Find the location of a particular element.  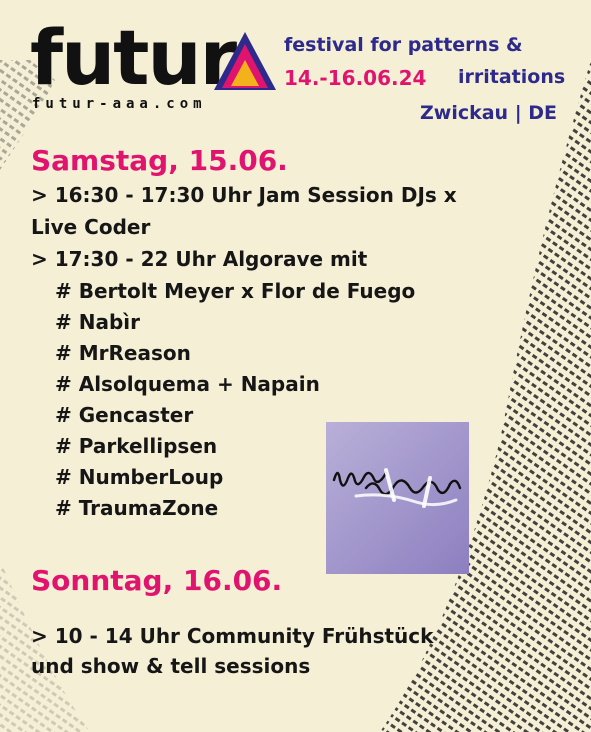

artist-item: # Gencaster is located at coordinates (124, 415).